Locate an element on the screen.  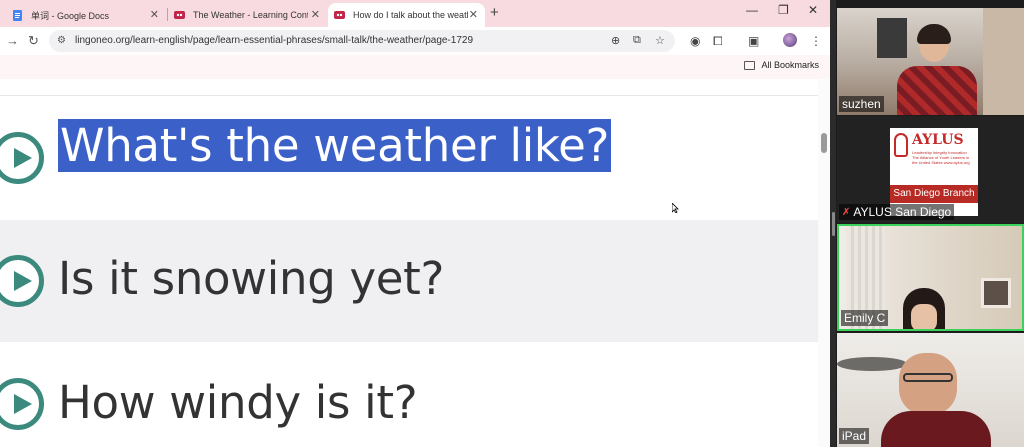
tab-title: How do I talk about the weather is located at coordinates (410, 15).